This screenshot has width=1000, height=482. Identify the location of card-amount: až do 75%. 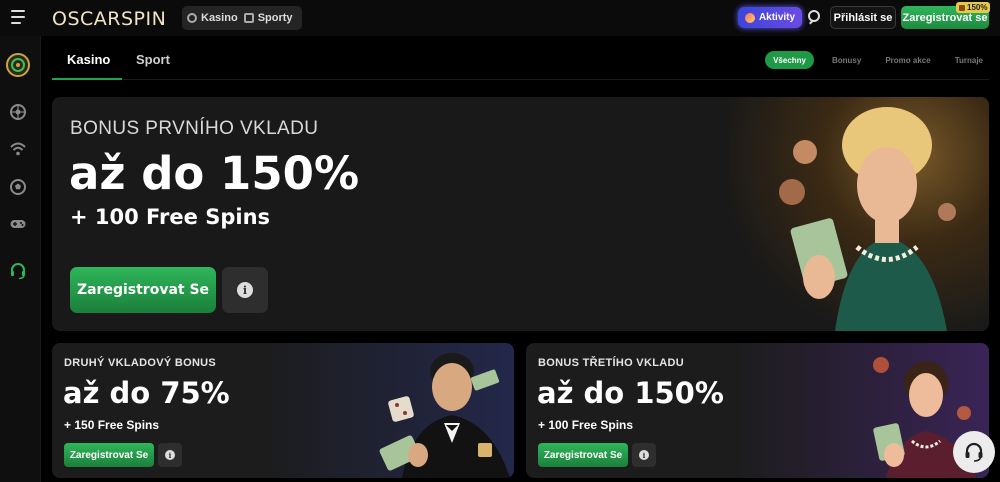
(146, 393).